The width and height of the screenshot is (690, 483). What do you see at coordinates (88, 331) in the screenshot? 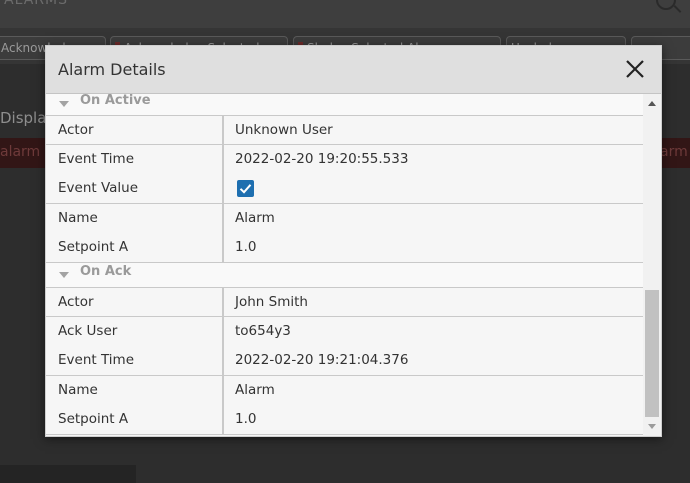
I see `row-key: Ack User` at bounding box center [88, 331].